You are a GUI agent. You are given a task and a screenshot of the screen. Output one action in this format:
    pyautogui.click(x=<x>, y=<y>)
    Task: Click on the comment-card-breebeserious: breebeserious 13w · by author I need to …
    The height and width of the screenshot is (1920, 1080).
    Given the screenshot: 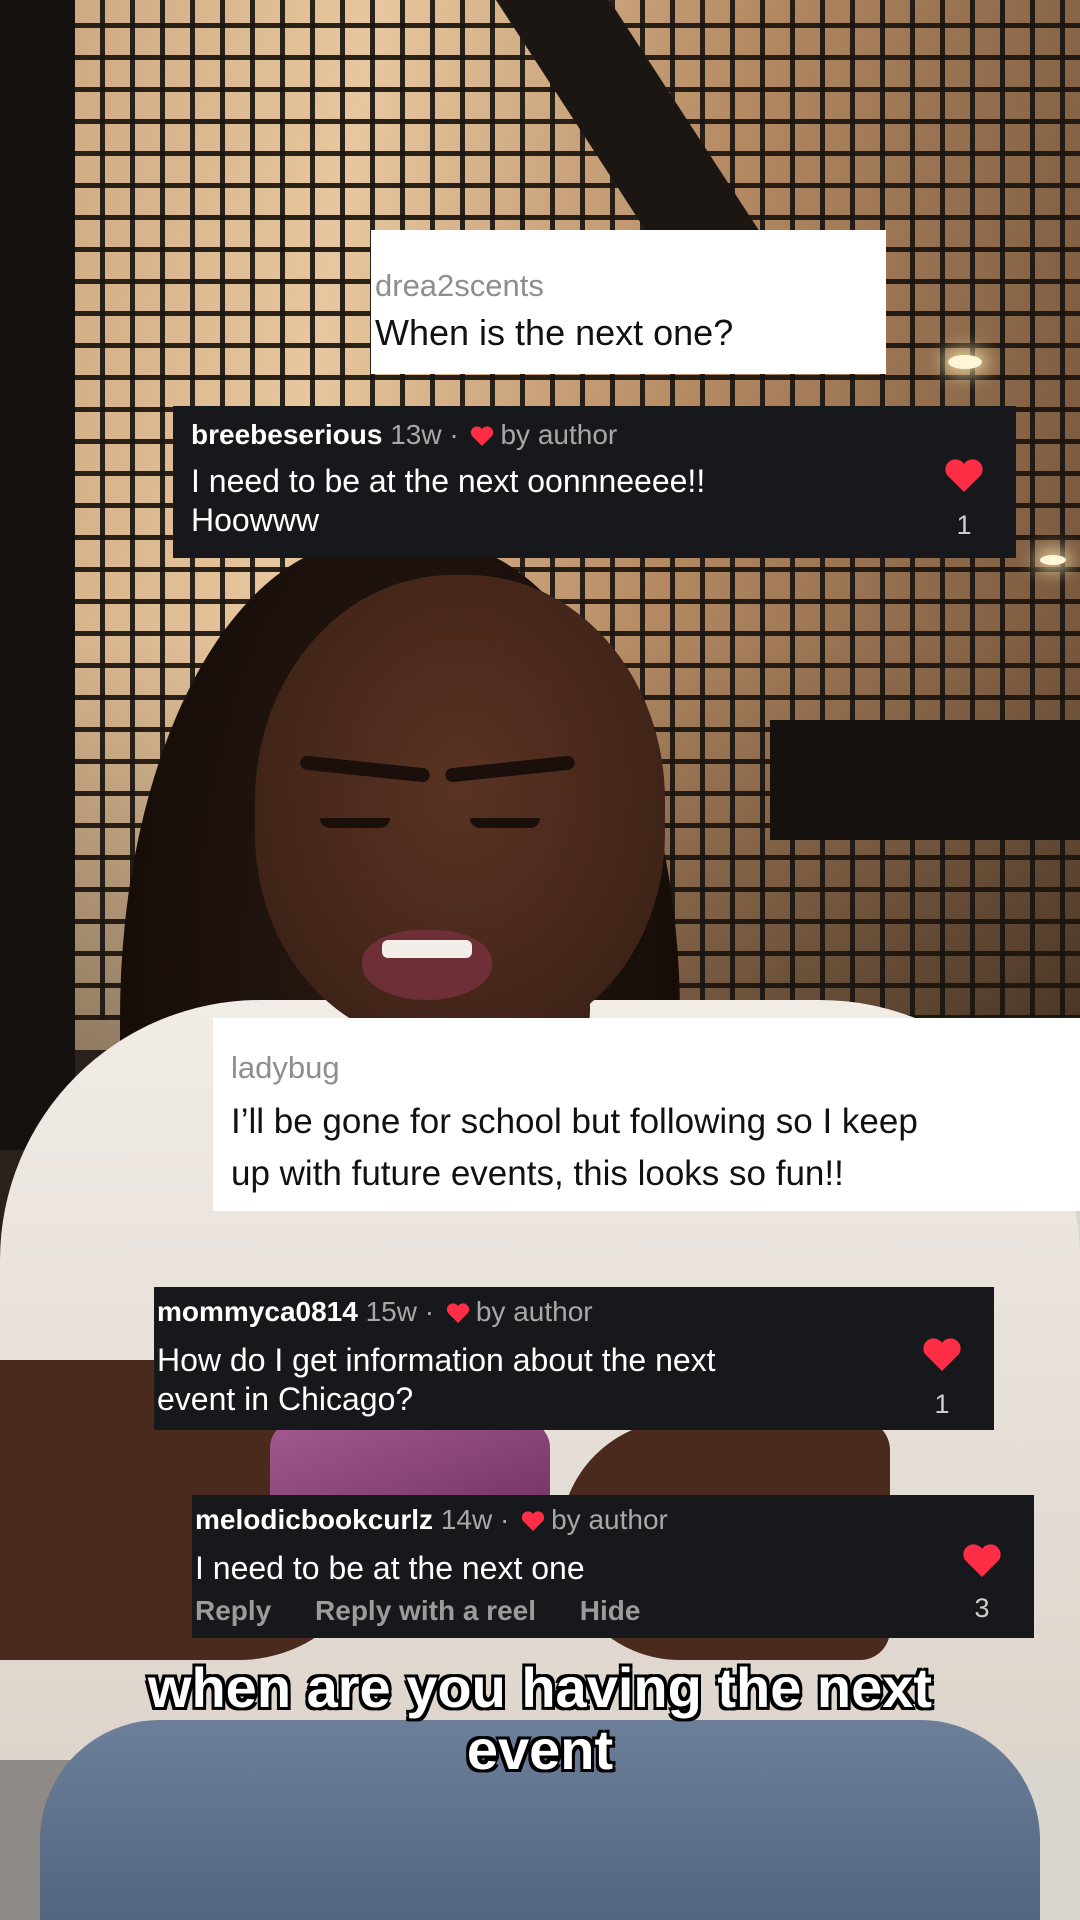 What is the action you would take?
    pyautogui.click(x=594, y=482)
    